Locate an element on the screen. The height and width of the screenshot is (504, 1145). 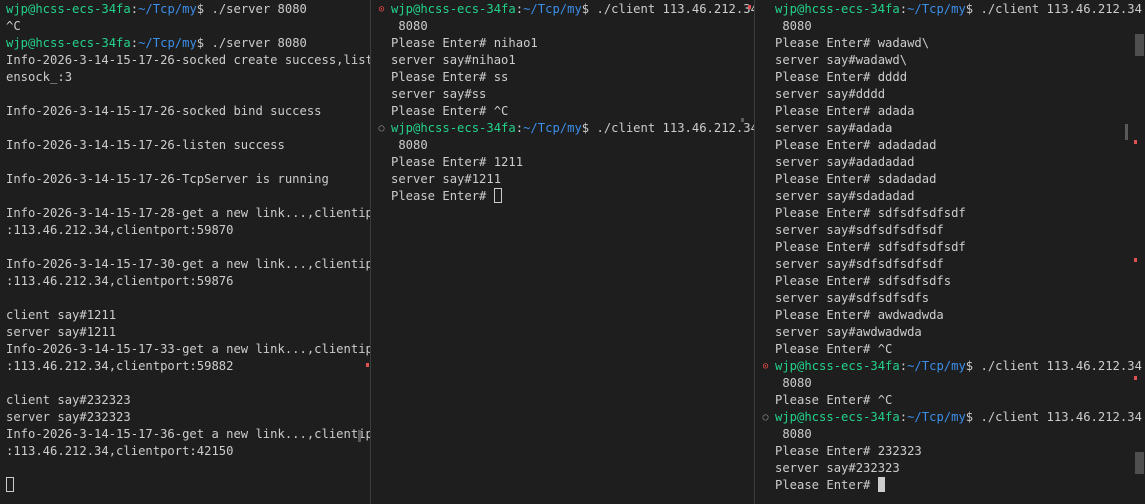
terminal-line: client say#232323 is located at coordinates (68, 400).